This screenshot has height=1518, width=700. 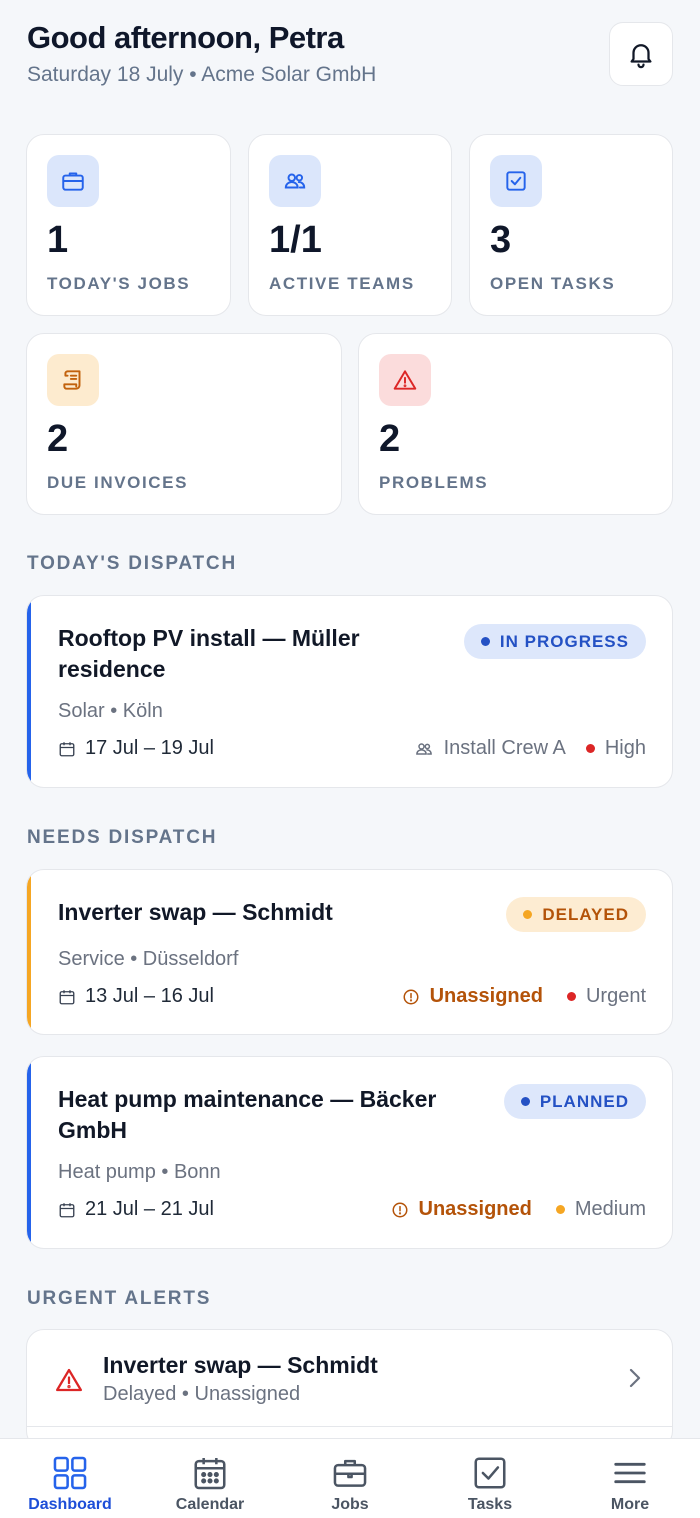 I want to click on nav-calendar: Calendar, so click(x=210, y=1478).